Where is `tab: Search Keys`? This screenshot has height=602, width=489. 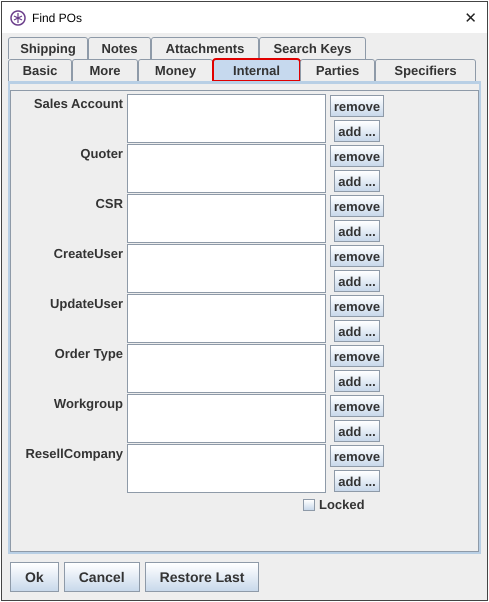
tab: Search Keys is located at coordinates (312, 48).